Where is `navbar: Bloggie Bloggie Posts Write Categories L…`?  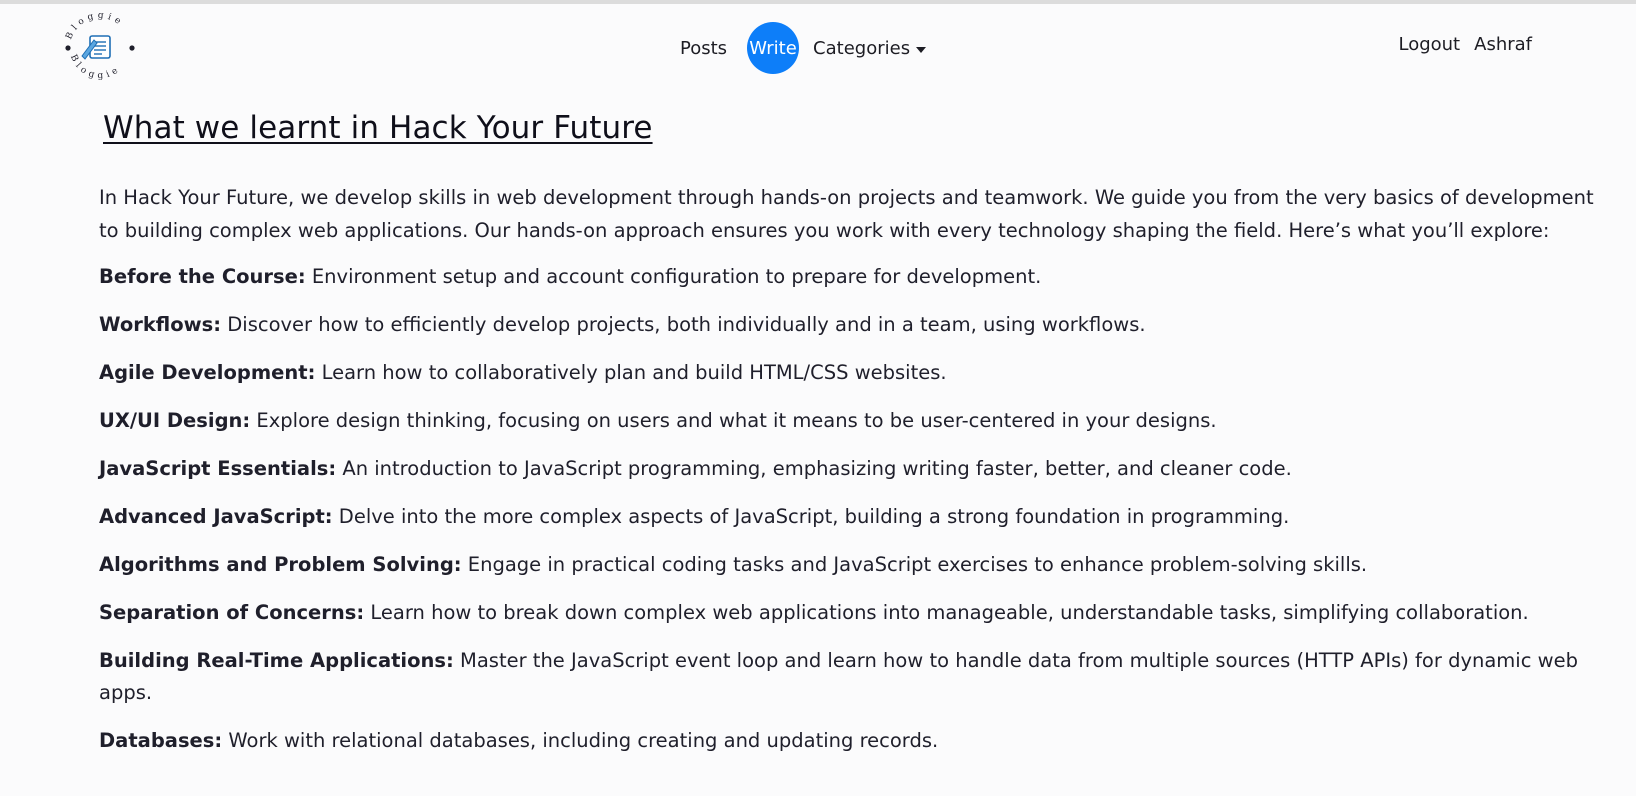 navbar: Bloggie Bloggie Posts Write Categories L… is located at coordinates (818, 46).